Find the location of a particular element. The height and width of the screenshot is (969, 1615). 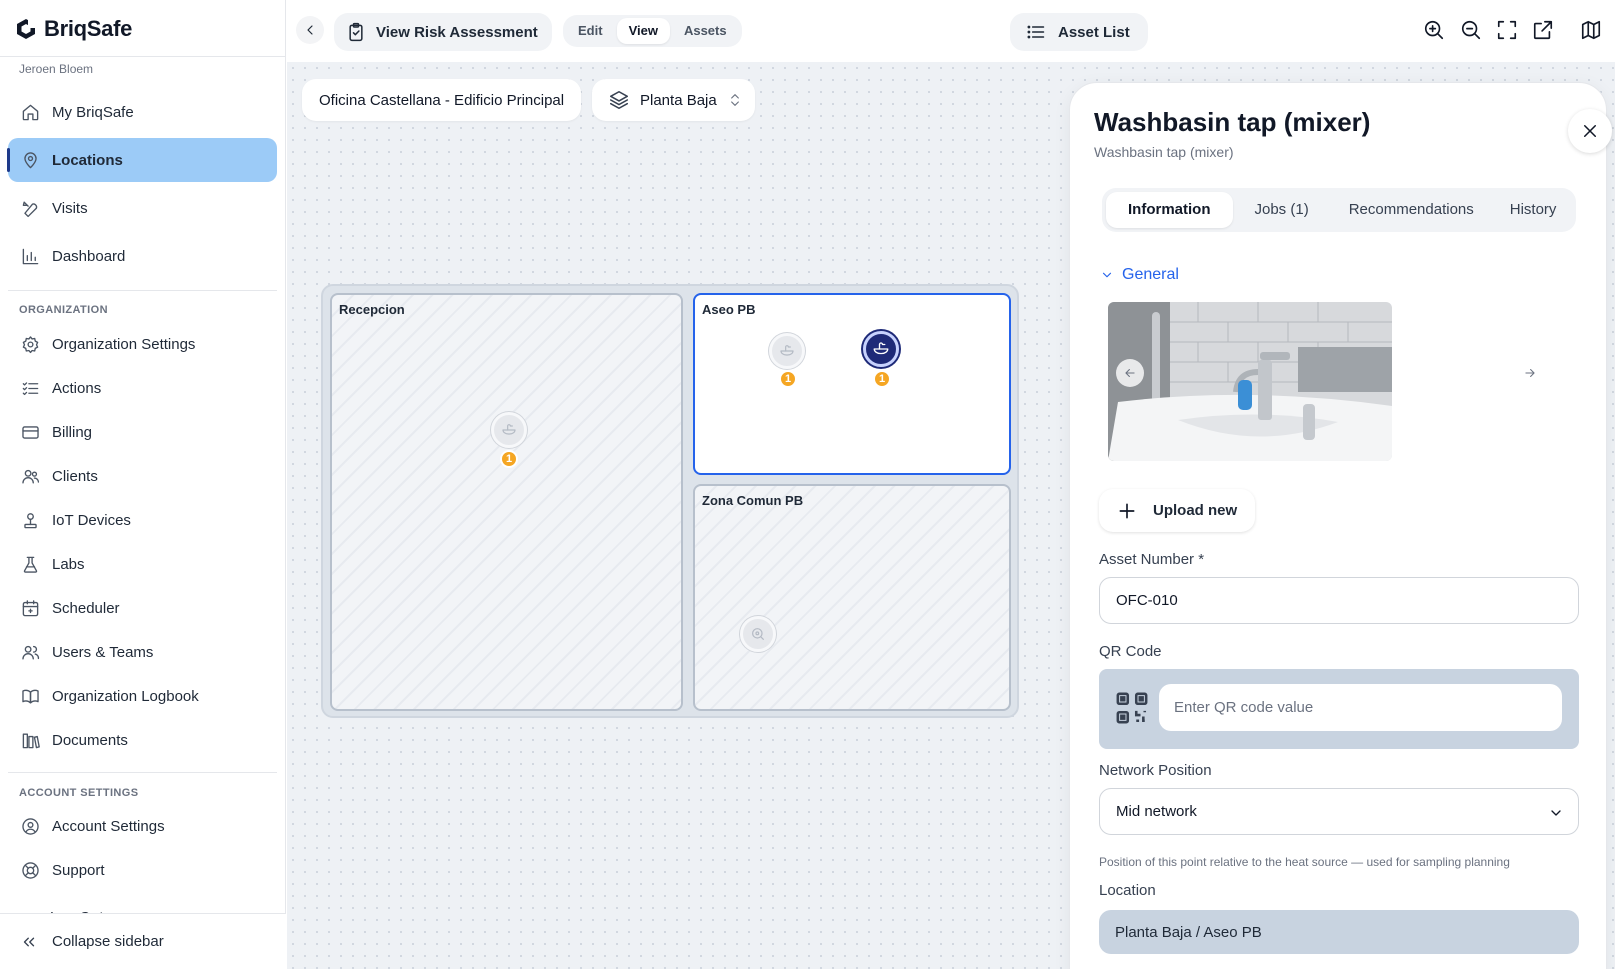

book-open-icon is located at coordinates (30, 696).